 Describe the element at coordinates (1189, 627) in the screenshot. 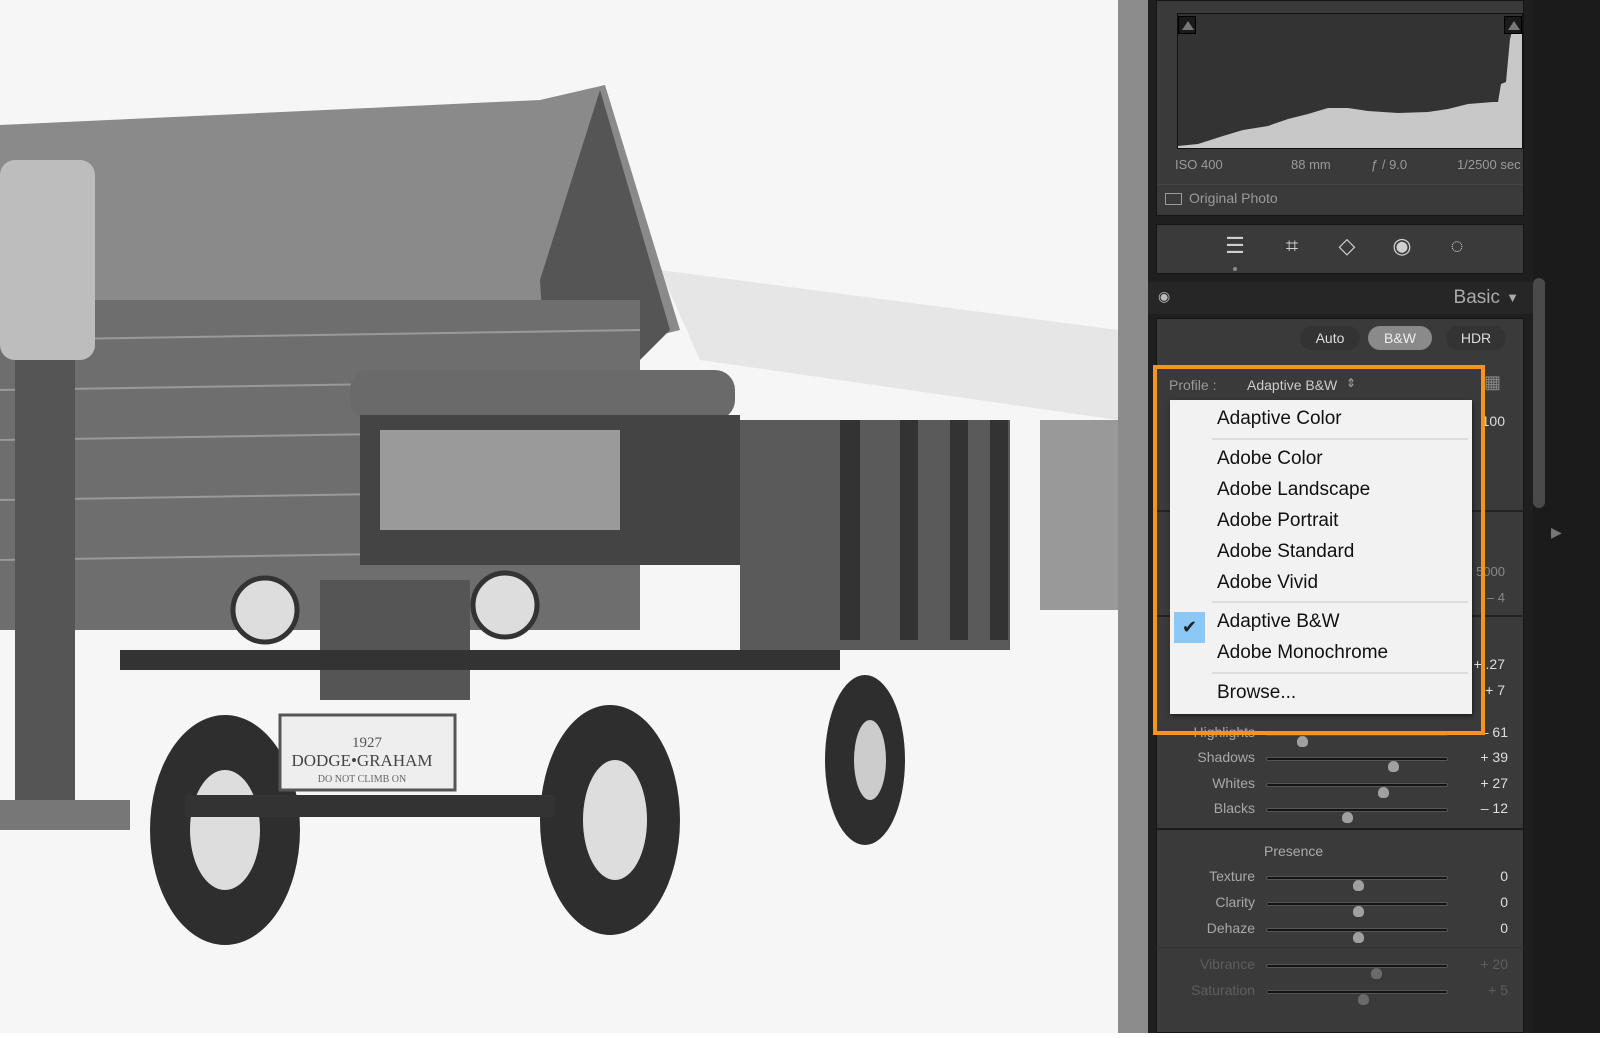

I see `checkmark-icon: ✔` at that location.